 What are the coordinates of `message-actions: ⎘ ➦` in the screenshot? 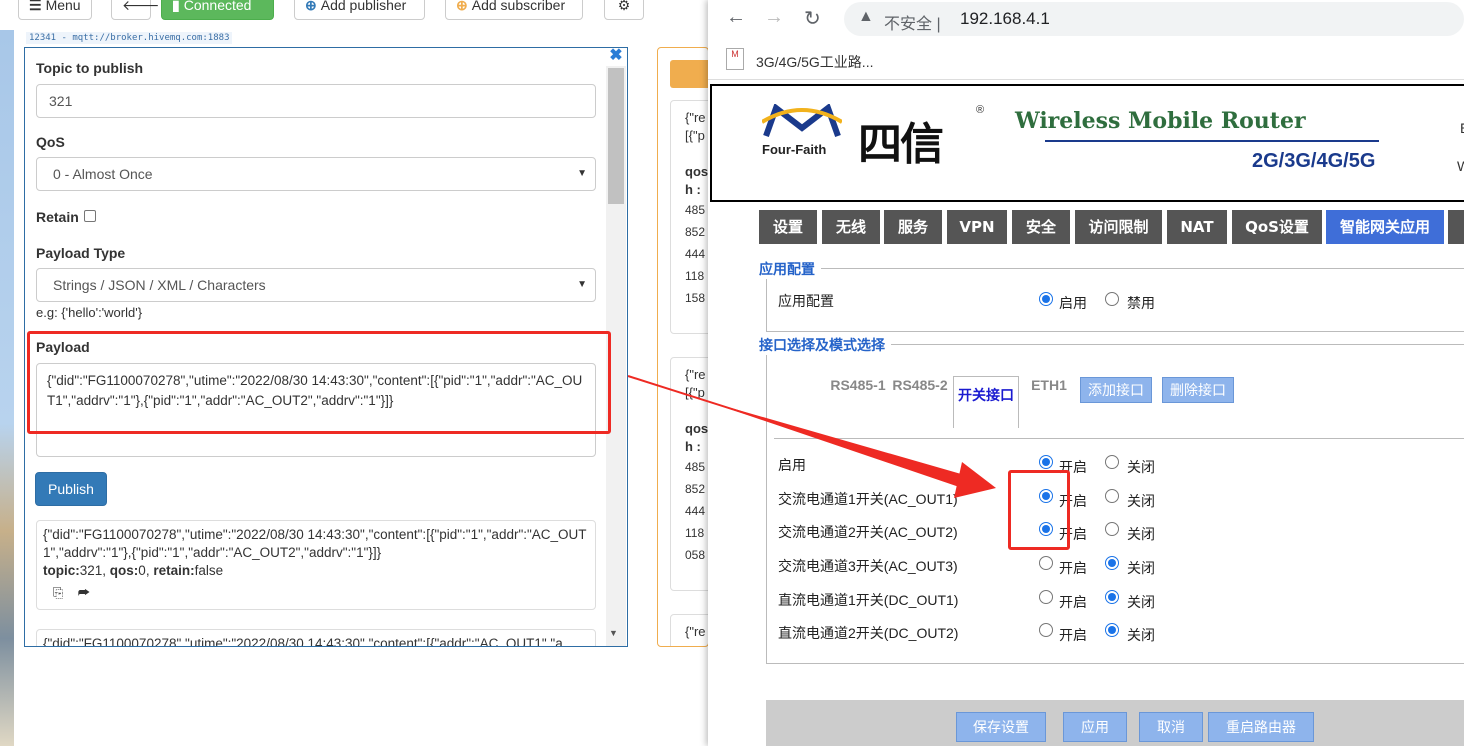 It's located at (321, 593).